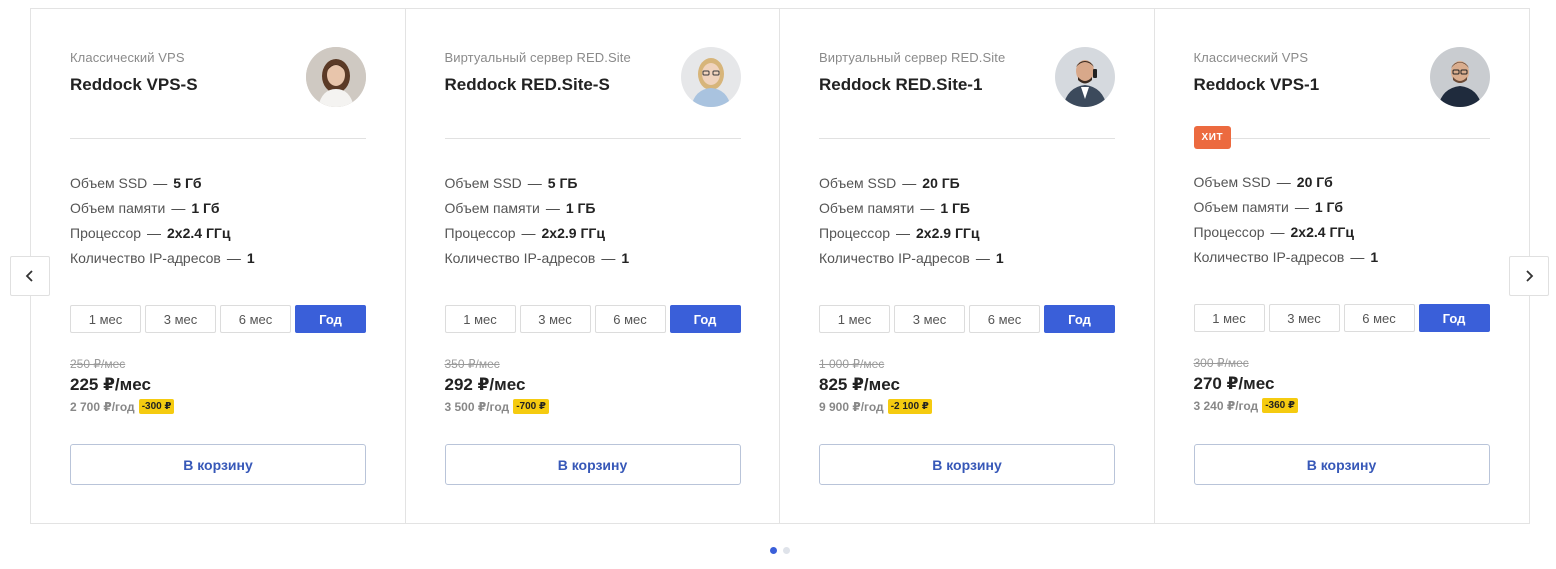  I want to click on carousel-prev-button, so click(30, 276).